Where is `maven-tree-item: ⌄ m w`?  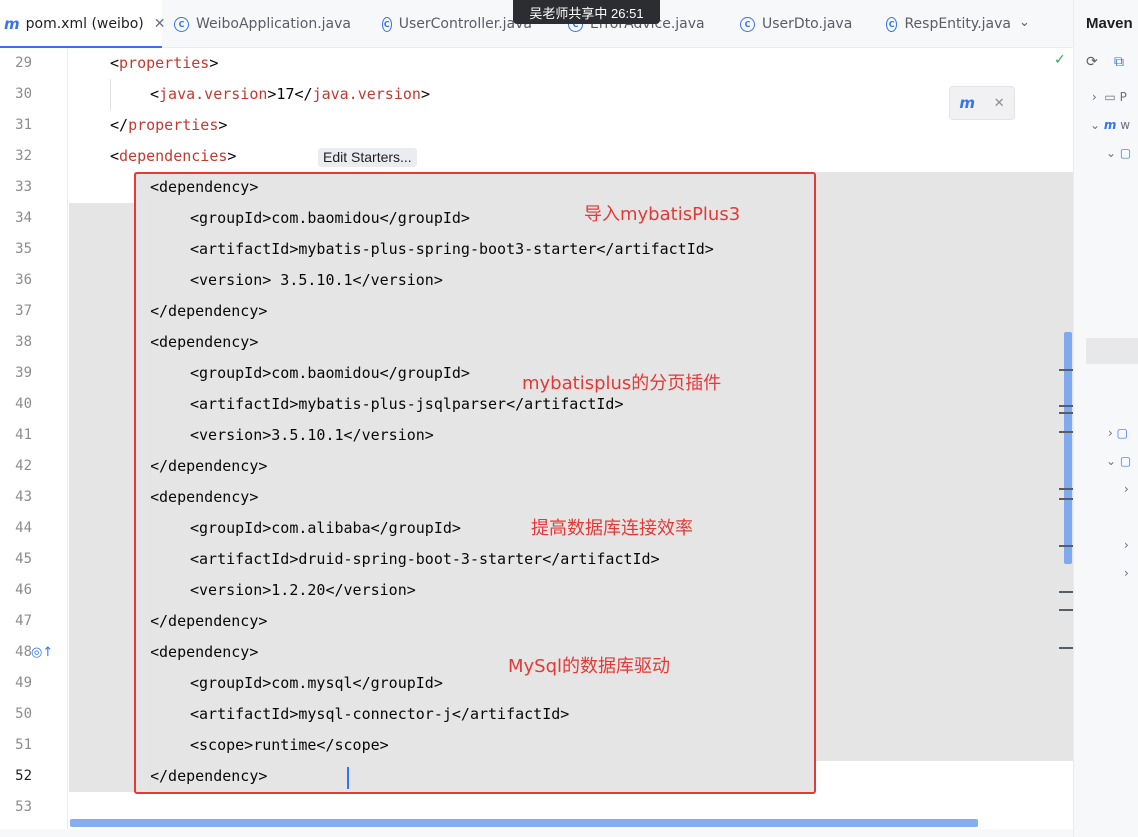
maven-tree-item: ⌄ m w is located at coordinates (1110, 125).